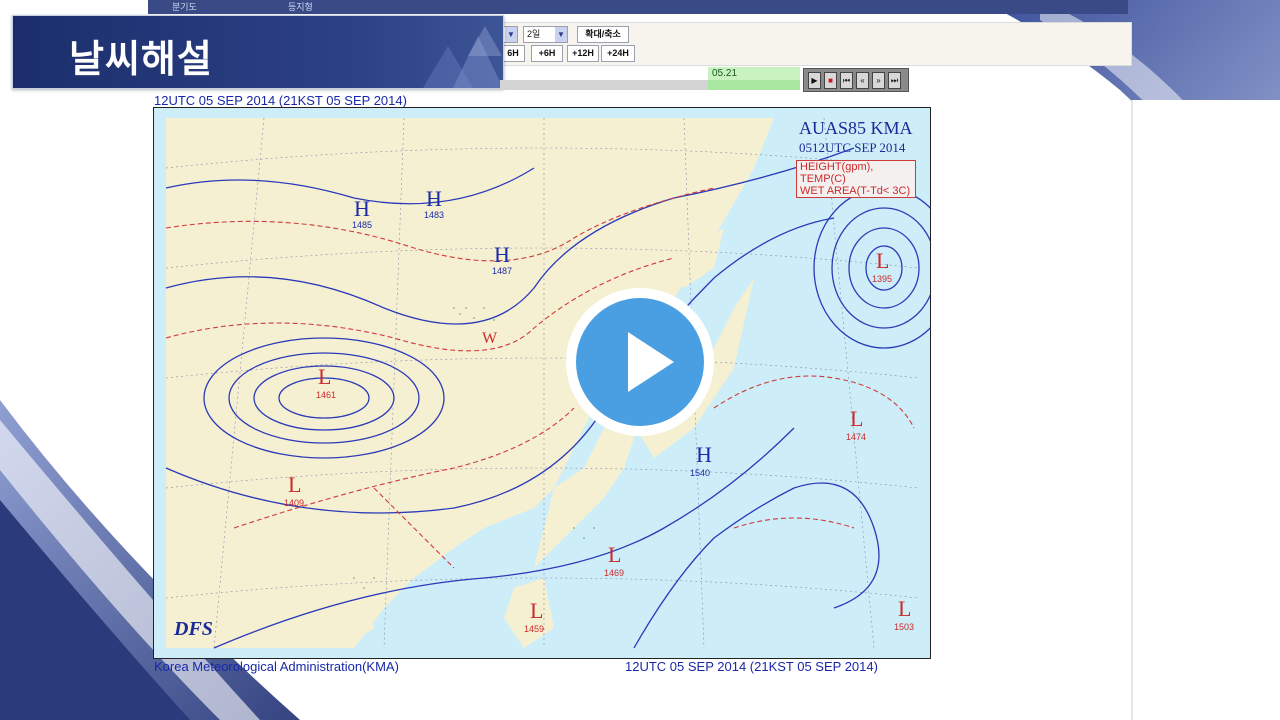  Describe the element at coordinates (193, 629) in the screenshot. I see `dfs-logo: DFS` at that location.